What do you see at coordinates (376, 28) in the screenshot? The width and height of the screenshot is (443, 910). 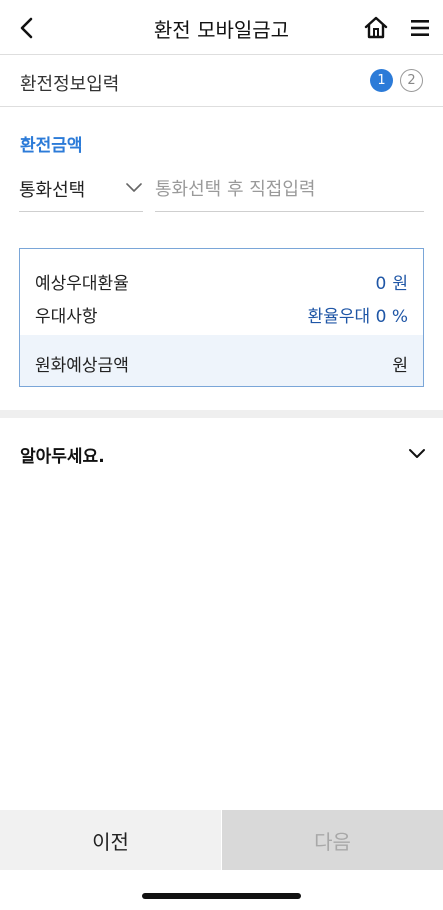 I see `home-icon` at bounding box center [376, 28].